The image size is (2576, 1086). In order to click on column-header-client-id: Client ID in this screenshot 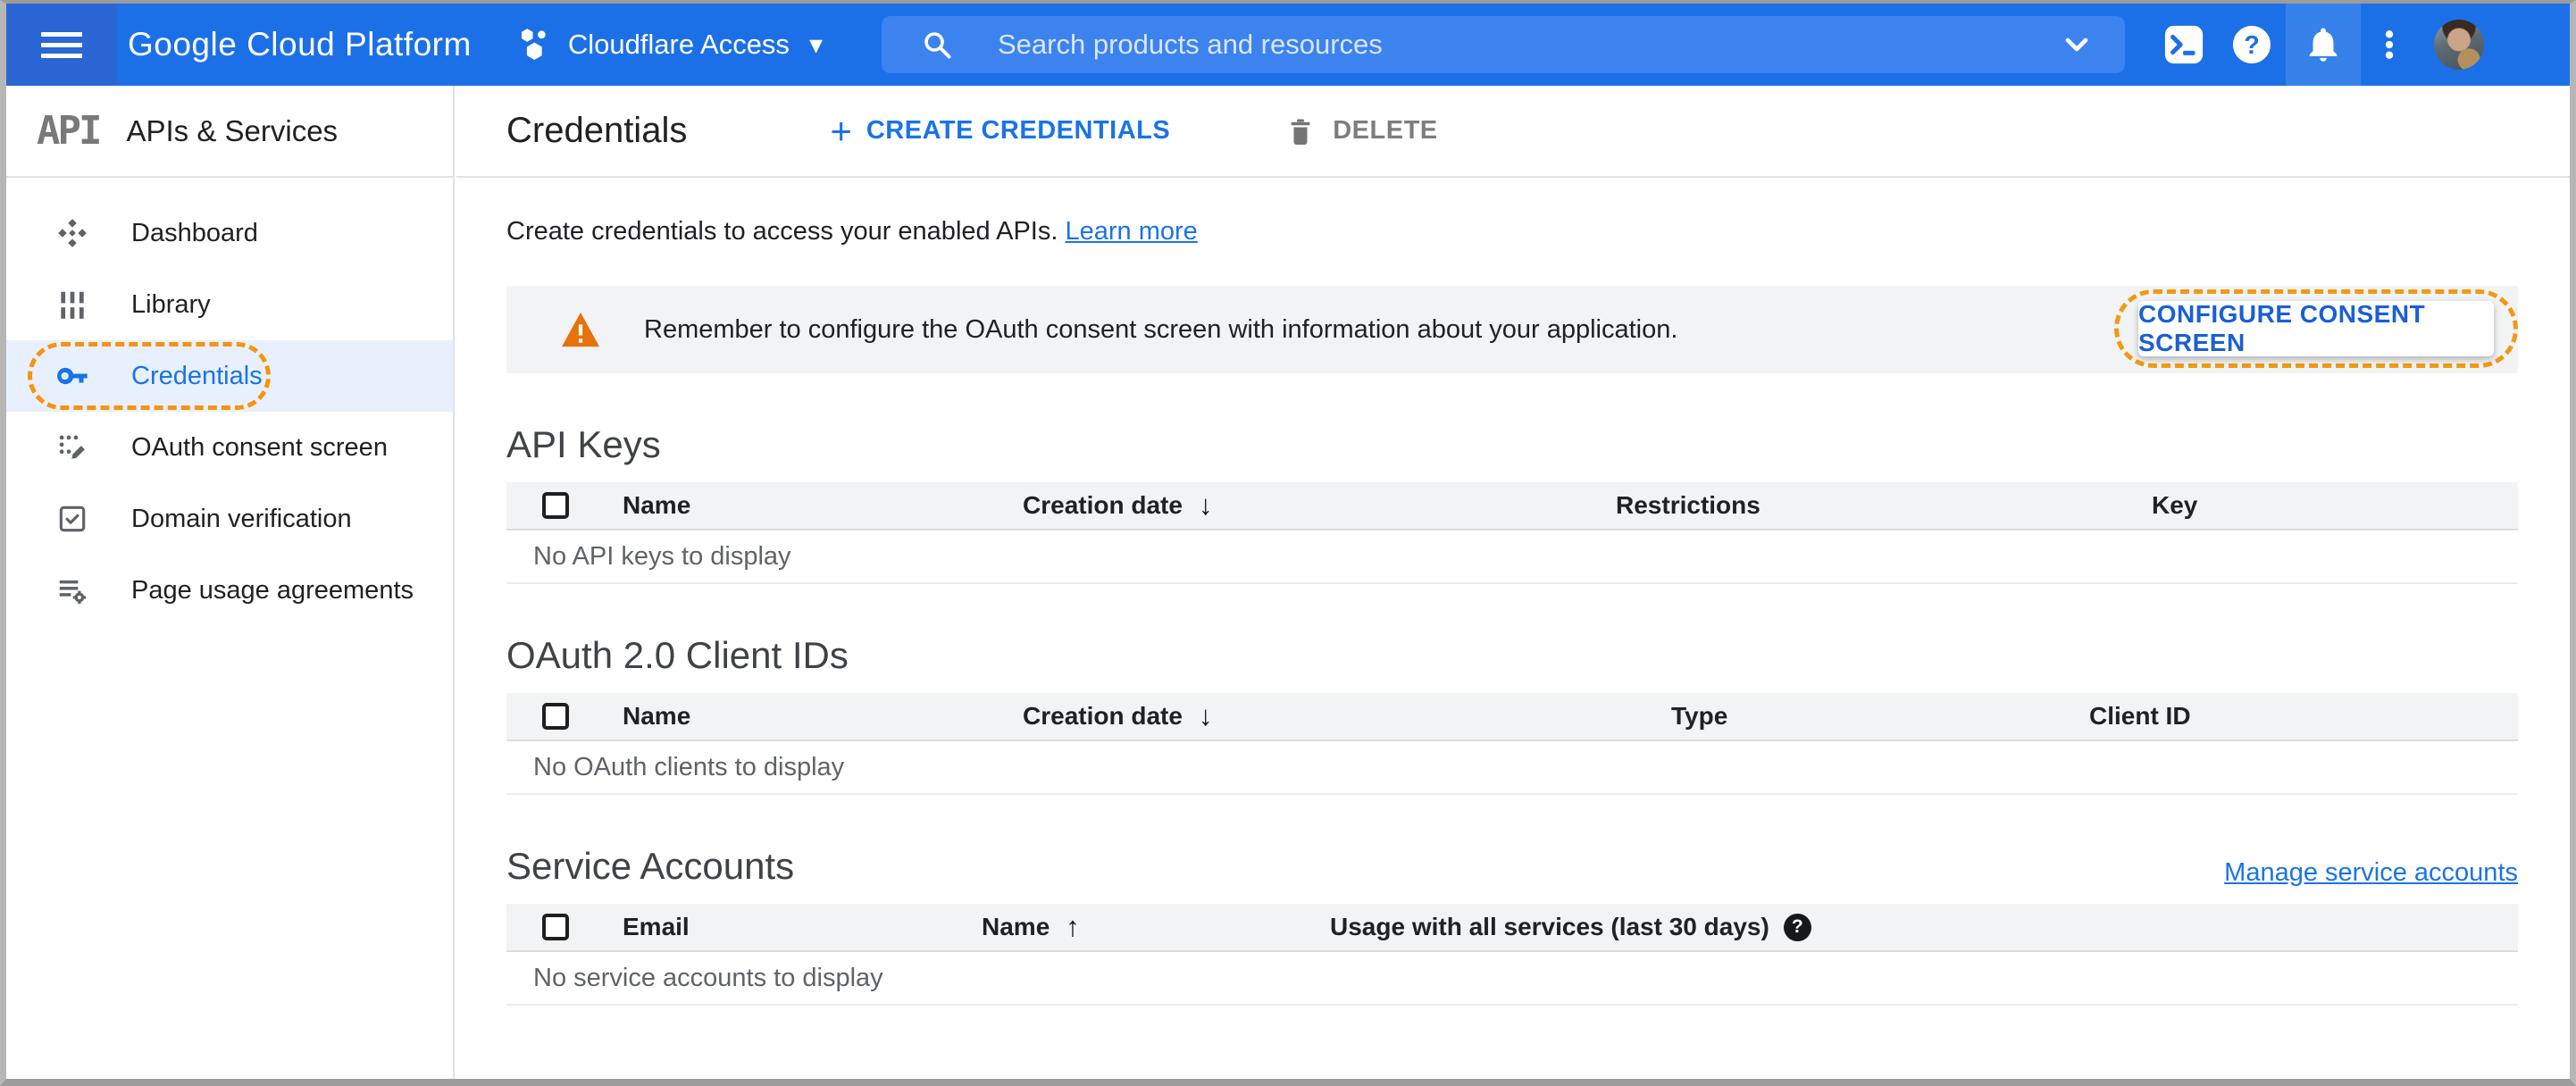, I will do `click(2304, 716)`.